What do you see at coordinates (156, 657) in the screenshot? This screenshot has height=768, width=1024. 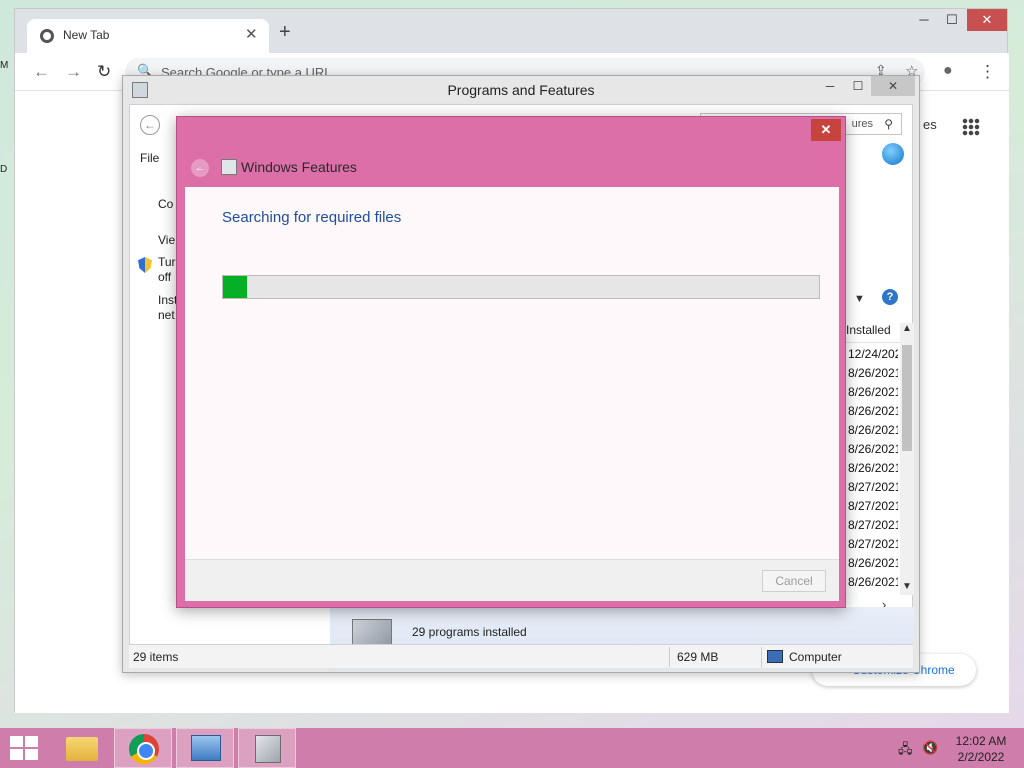 I see `status-item-count: 29 items` at bounding box center [156, 657].